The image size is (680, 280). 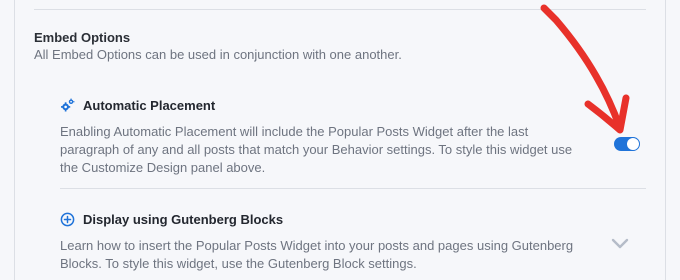 What do you see at coordinates (350, 219) in the screenshot?
I see `option-header: Display using Gutenberg Blocks` at bounding box center [350, 219].